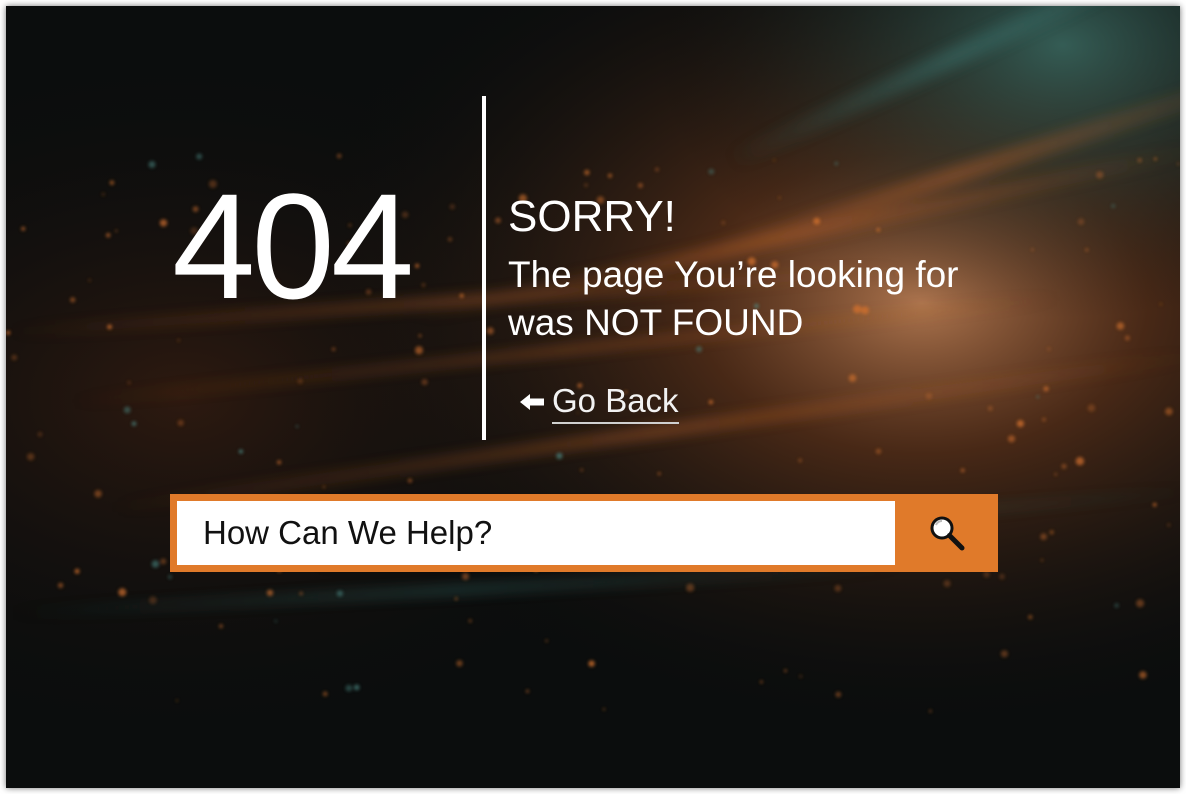 This screenshot has width=1186, height=794. I want to click on search-bar, so click(584, 533).